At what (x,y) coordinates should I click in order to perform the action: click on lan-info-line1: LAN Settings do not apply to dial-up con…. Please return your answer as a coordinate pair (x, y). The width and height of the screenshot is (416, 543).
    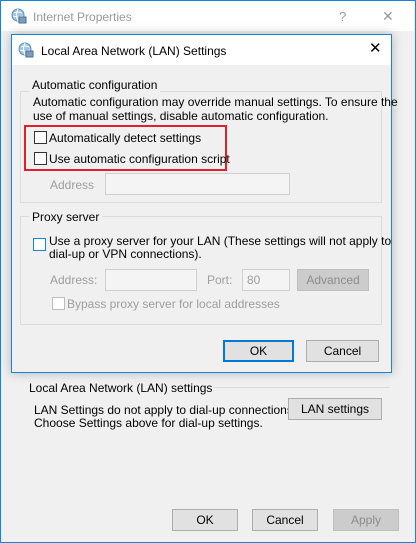
    Looking at the image, I should click on (165, 410).